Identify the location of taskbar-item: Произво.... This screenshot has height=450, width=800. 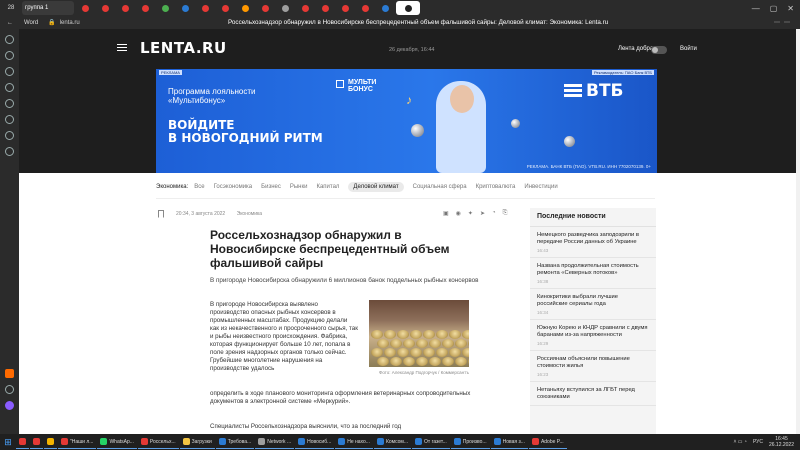
(470, 442).